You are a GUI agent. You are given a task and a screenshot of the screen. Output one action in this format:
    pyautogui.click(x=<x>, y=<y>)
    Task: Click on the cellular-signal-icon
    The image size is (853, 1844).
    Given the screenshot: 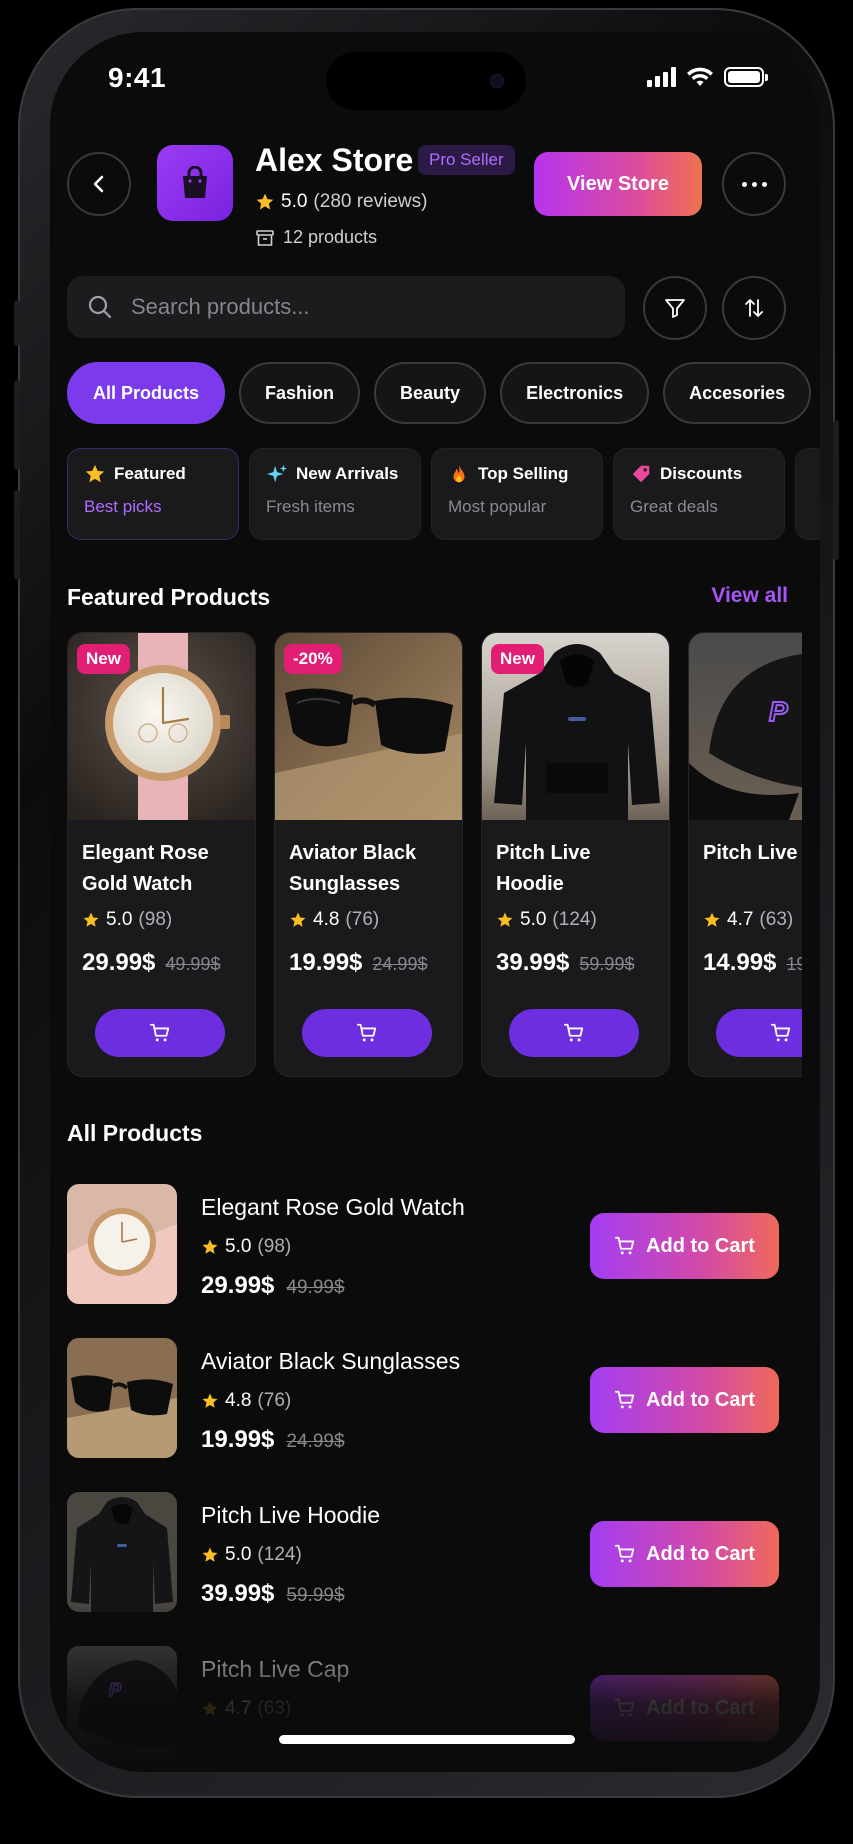 What is the action you would take?
    pyautogui.click(x=661, y=77)
    